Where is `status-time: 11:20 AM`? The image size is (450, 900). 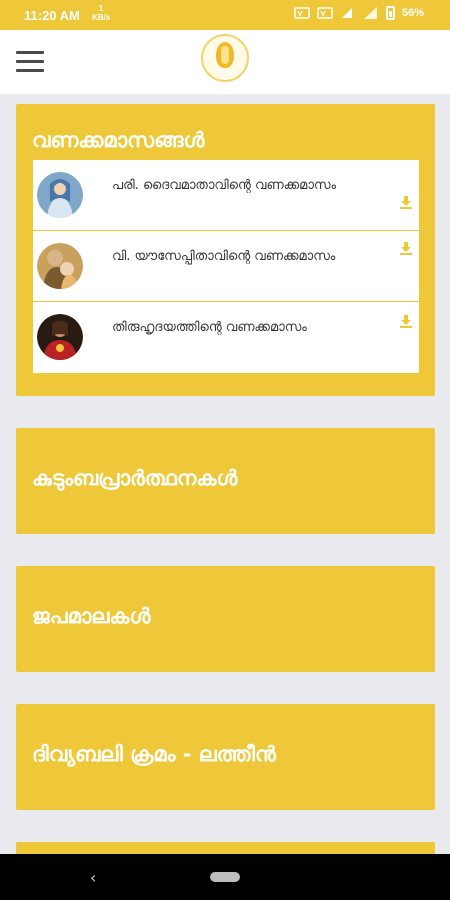
status-time: 11:20 AM is located at coordinates (52, 15).